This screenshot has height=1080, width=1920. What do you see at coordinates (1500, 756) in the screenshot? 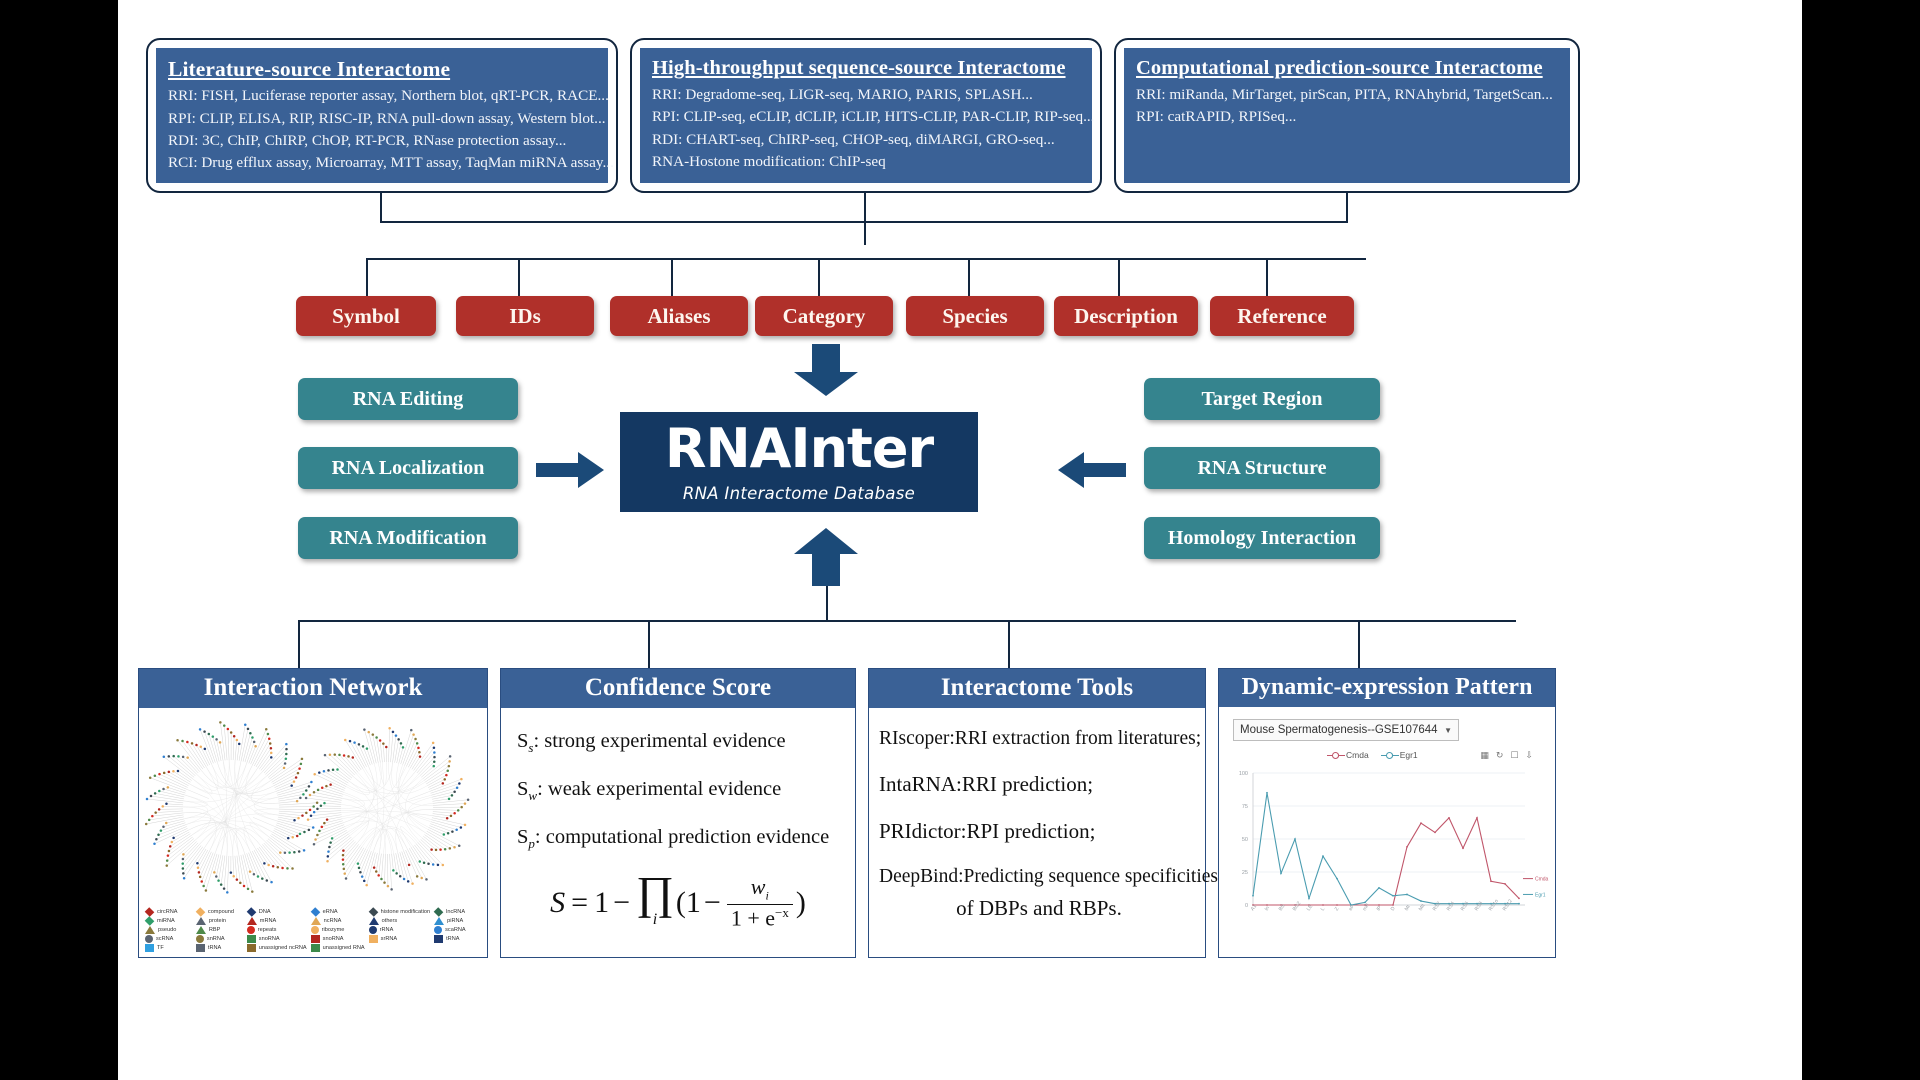
I see `refresh-icon: ↻` at bounding box center [1500, 756].